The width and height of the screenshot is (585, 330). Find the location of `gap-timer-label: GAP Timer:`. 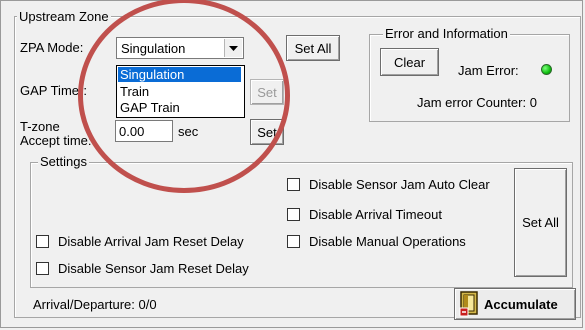

gap-timer-label: GAP Timer: is located at coordinates (53, 90).